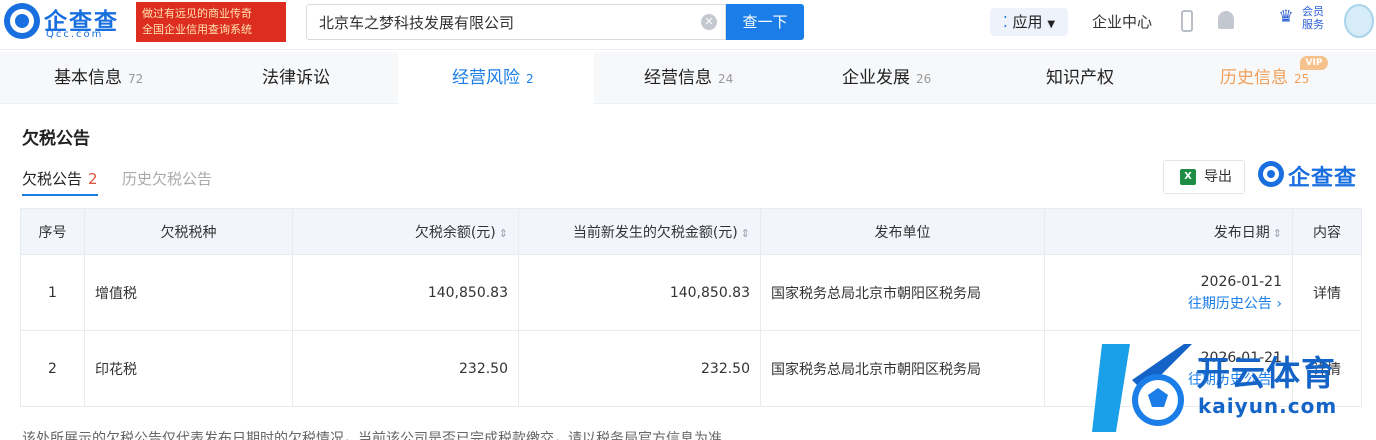 This screenshot has height=440, width=1376. What do you see at coordinates (530, 79) in the screenshot?
I see `tab-count: 2` at bounding box center [530, 79].